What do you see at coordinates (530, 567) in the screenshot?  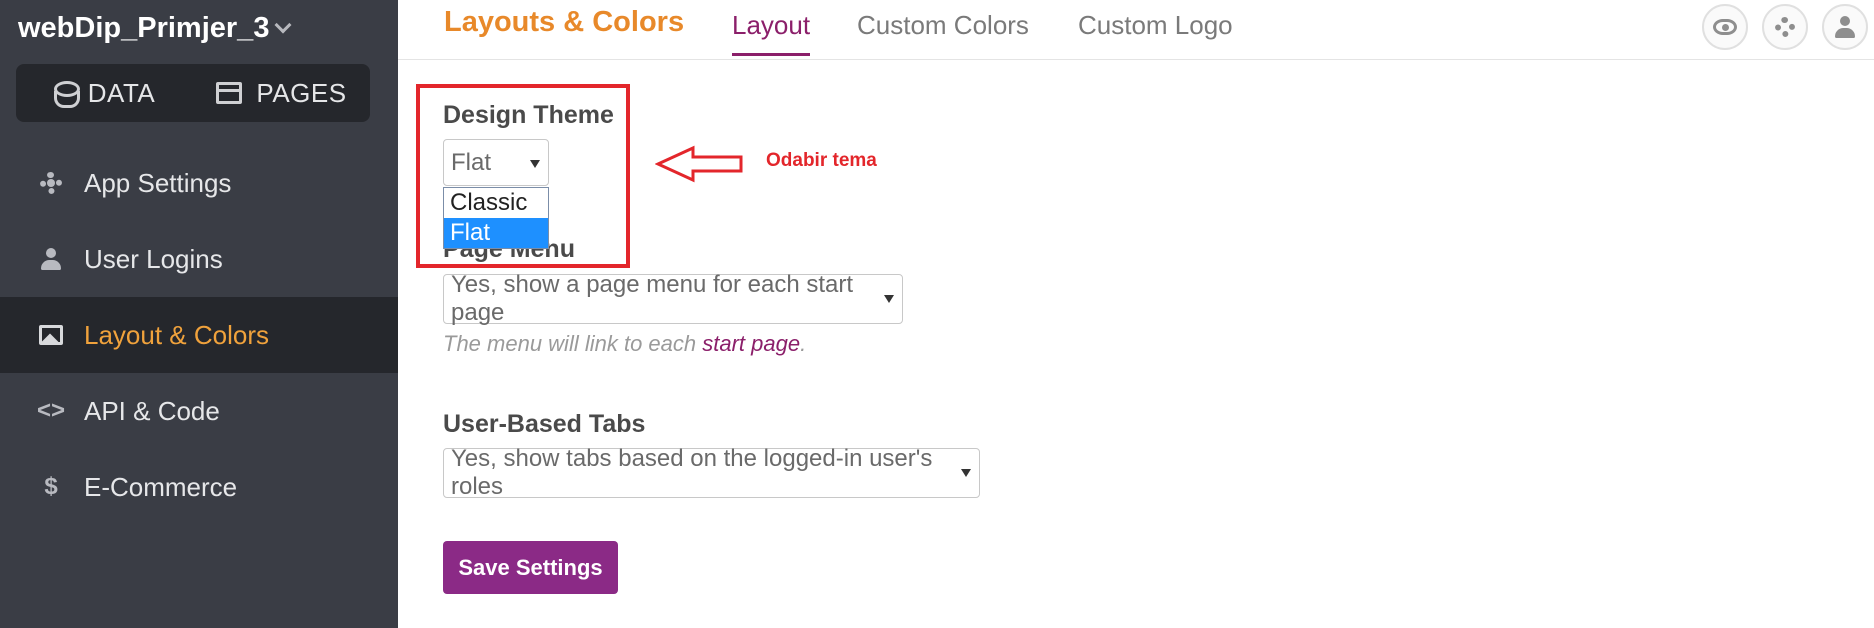 I see `save-button: Save Settings` at bounding box center [530, 567].